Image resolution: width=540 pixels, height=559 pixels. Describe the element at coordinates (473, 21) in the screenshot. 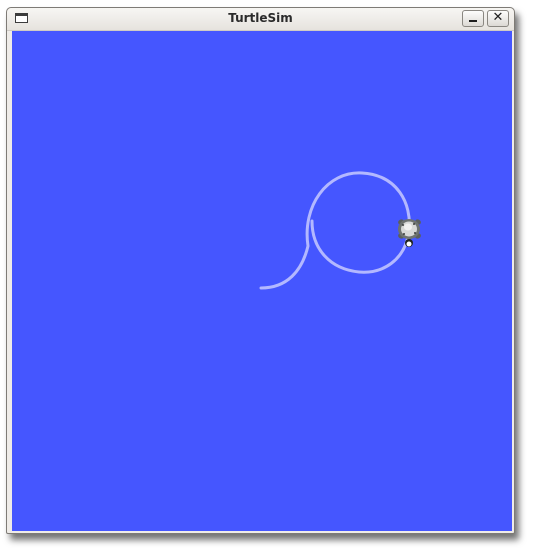

I see `minimize-icon` at that location.